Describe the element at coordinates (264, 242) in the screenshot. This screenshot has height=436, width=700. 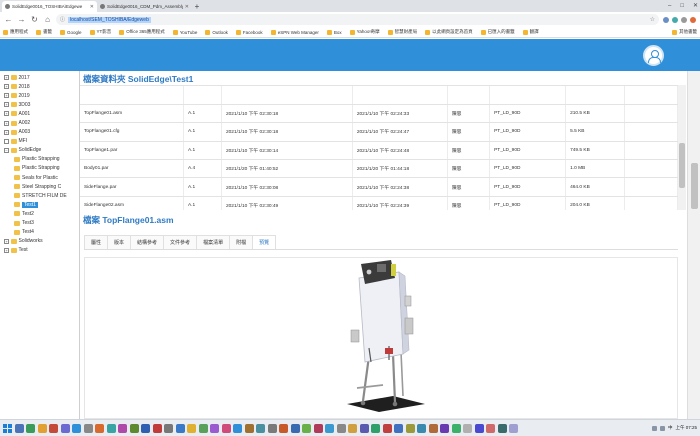
I see `tab-6: 預覽` at that location.